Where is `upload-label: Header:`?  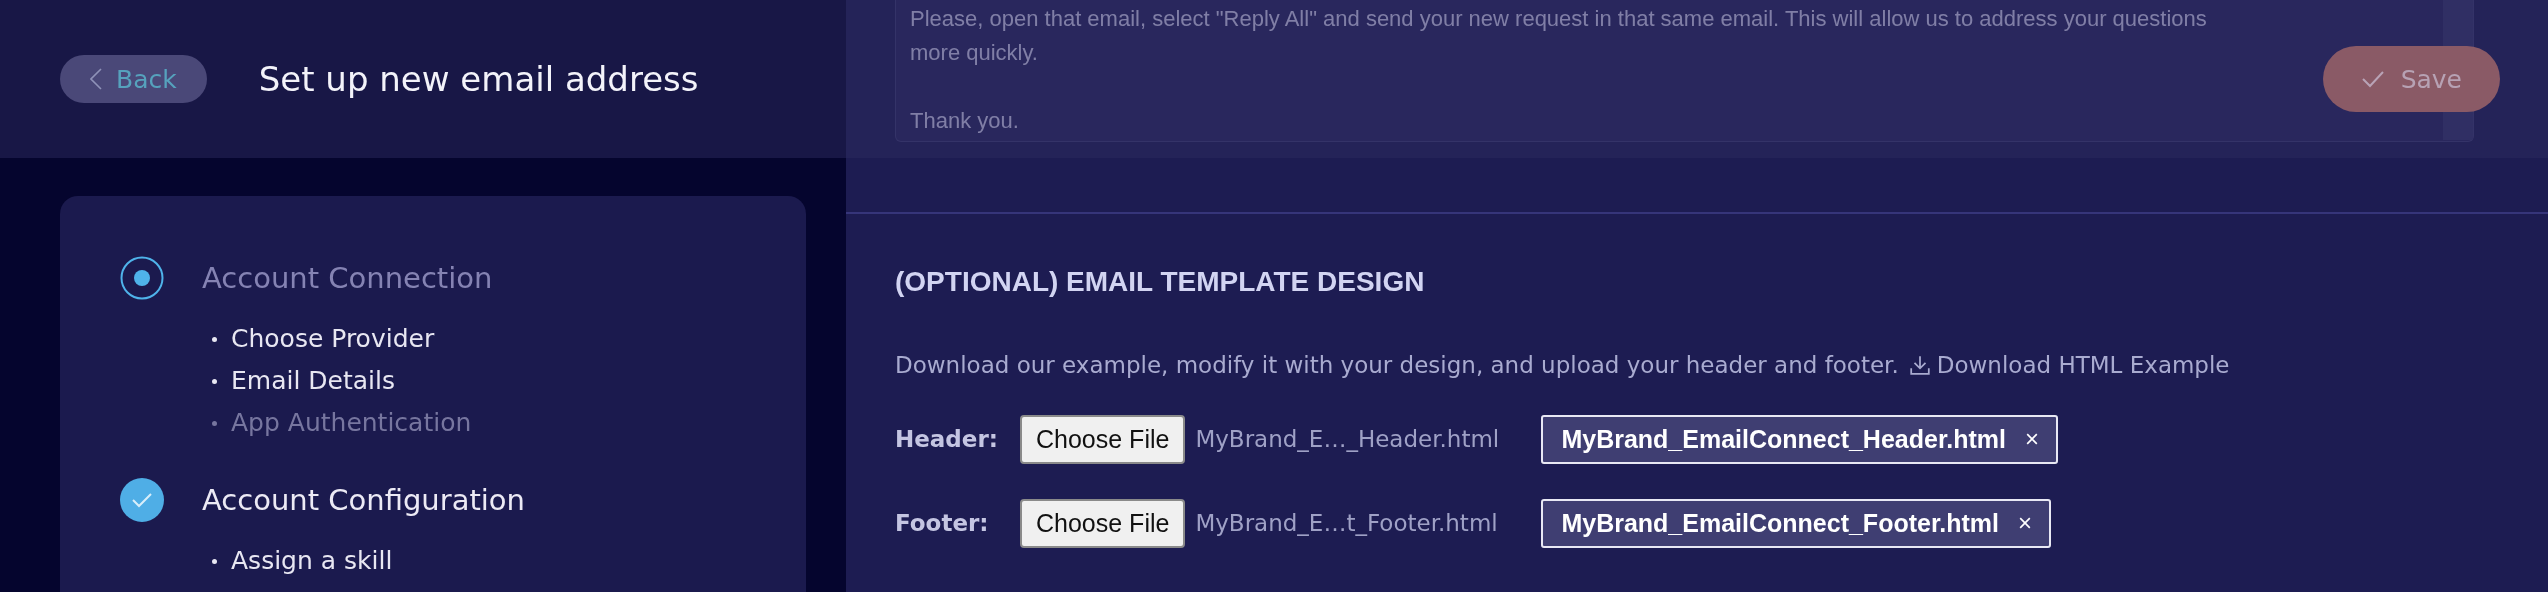
upload-label: Header: is located at coordinates (947, 439).